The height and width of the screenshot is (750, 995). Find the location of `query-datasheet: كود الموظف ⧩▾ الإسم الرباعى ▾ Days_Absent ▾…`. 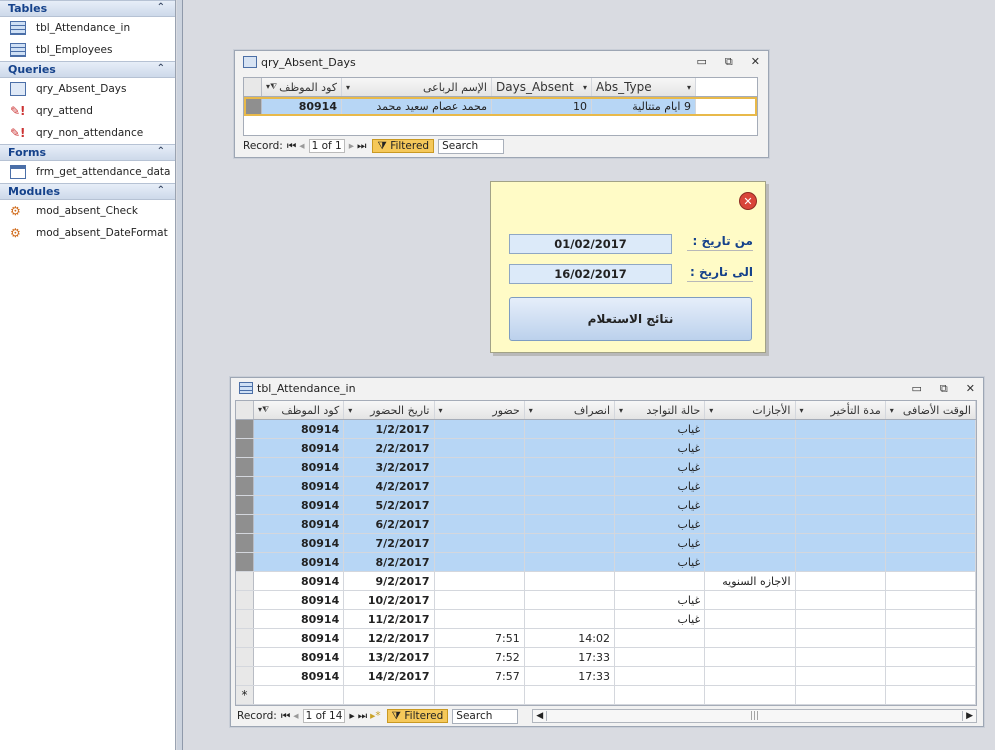

query-datasheet: كود الموظف ⧩▾ الإسم الرباعى ▾ Days_Absent ▾… is located at coordinates (500, 106).